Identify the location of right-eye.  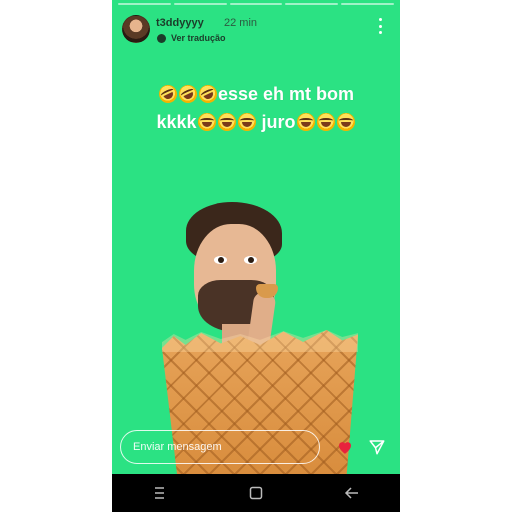
(250, 260).